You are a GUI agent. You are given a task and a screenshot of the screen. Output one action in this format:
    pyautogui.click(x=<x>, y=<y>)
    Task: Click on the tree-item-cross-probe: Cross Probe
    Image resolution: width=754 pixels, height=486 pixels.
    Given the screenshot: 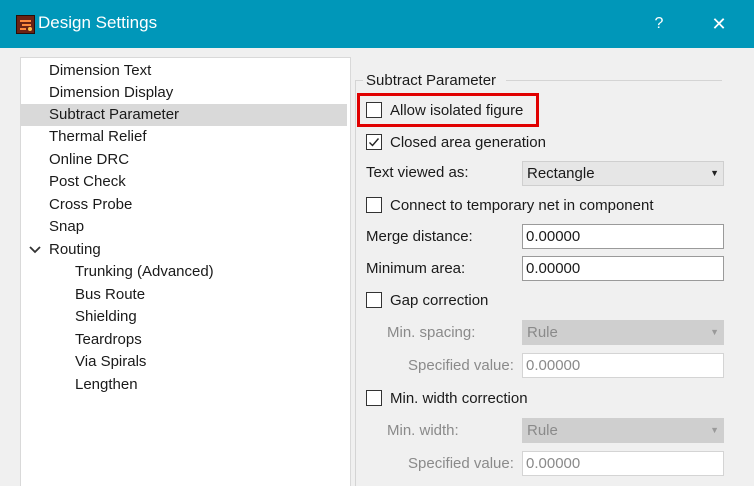 What is the action you would take?
    pyautogui.click(x=185, y=205)
    